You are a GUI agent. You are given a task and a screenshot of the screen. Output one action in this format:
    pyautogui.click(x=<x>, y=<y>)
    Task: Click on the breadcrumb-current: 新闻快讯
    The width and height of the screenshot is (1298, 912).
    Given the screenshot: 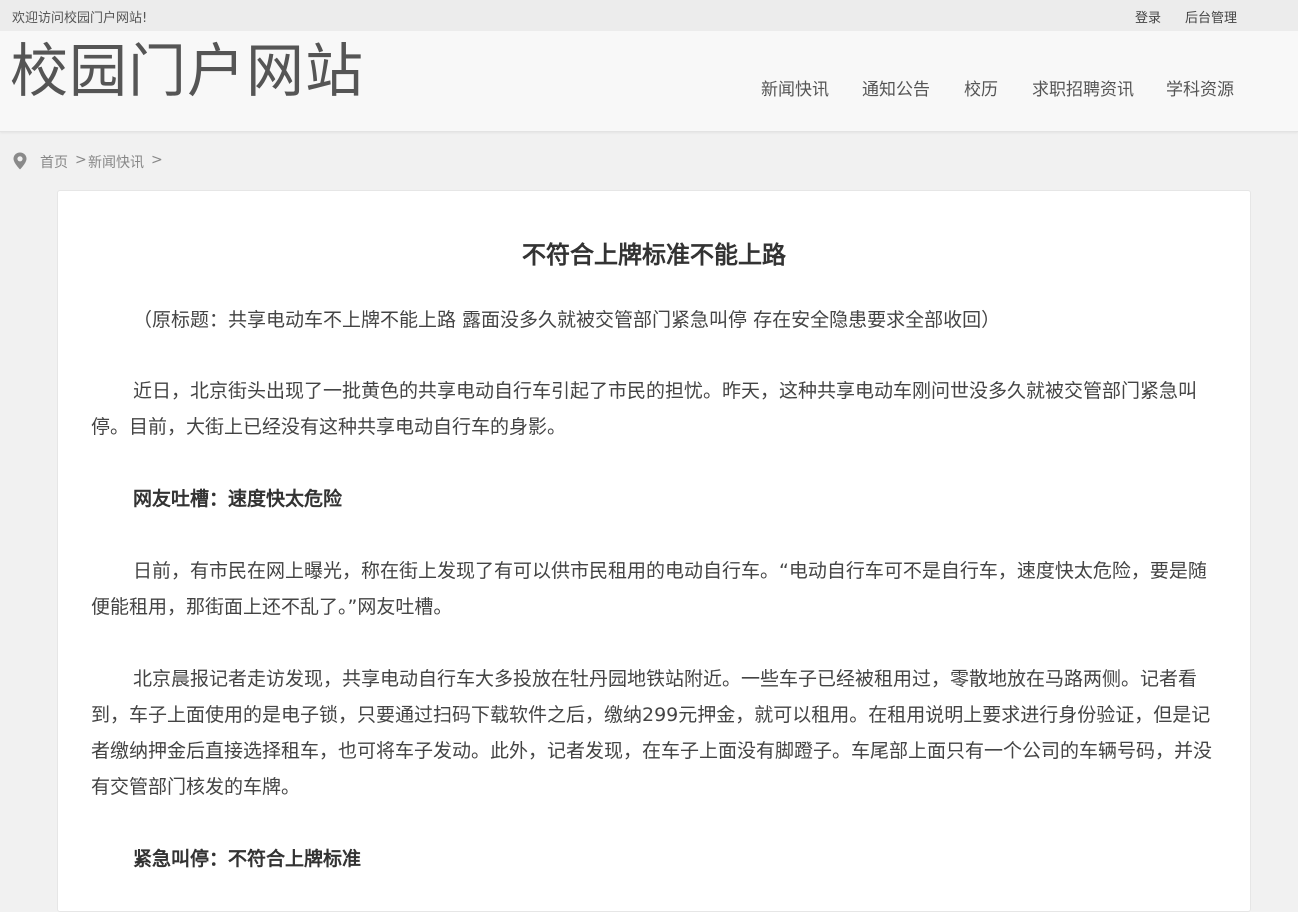 What is the action you would take?
    pyautogui.click(x=116, y=162)
    